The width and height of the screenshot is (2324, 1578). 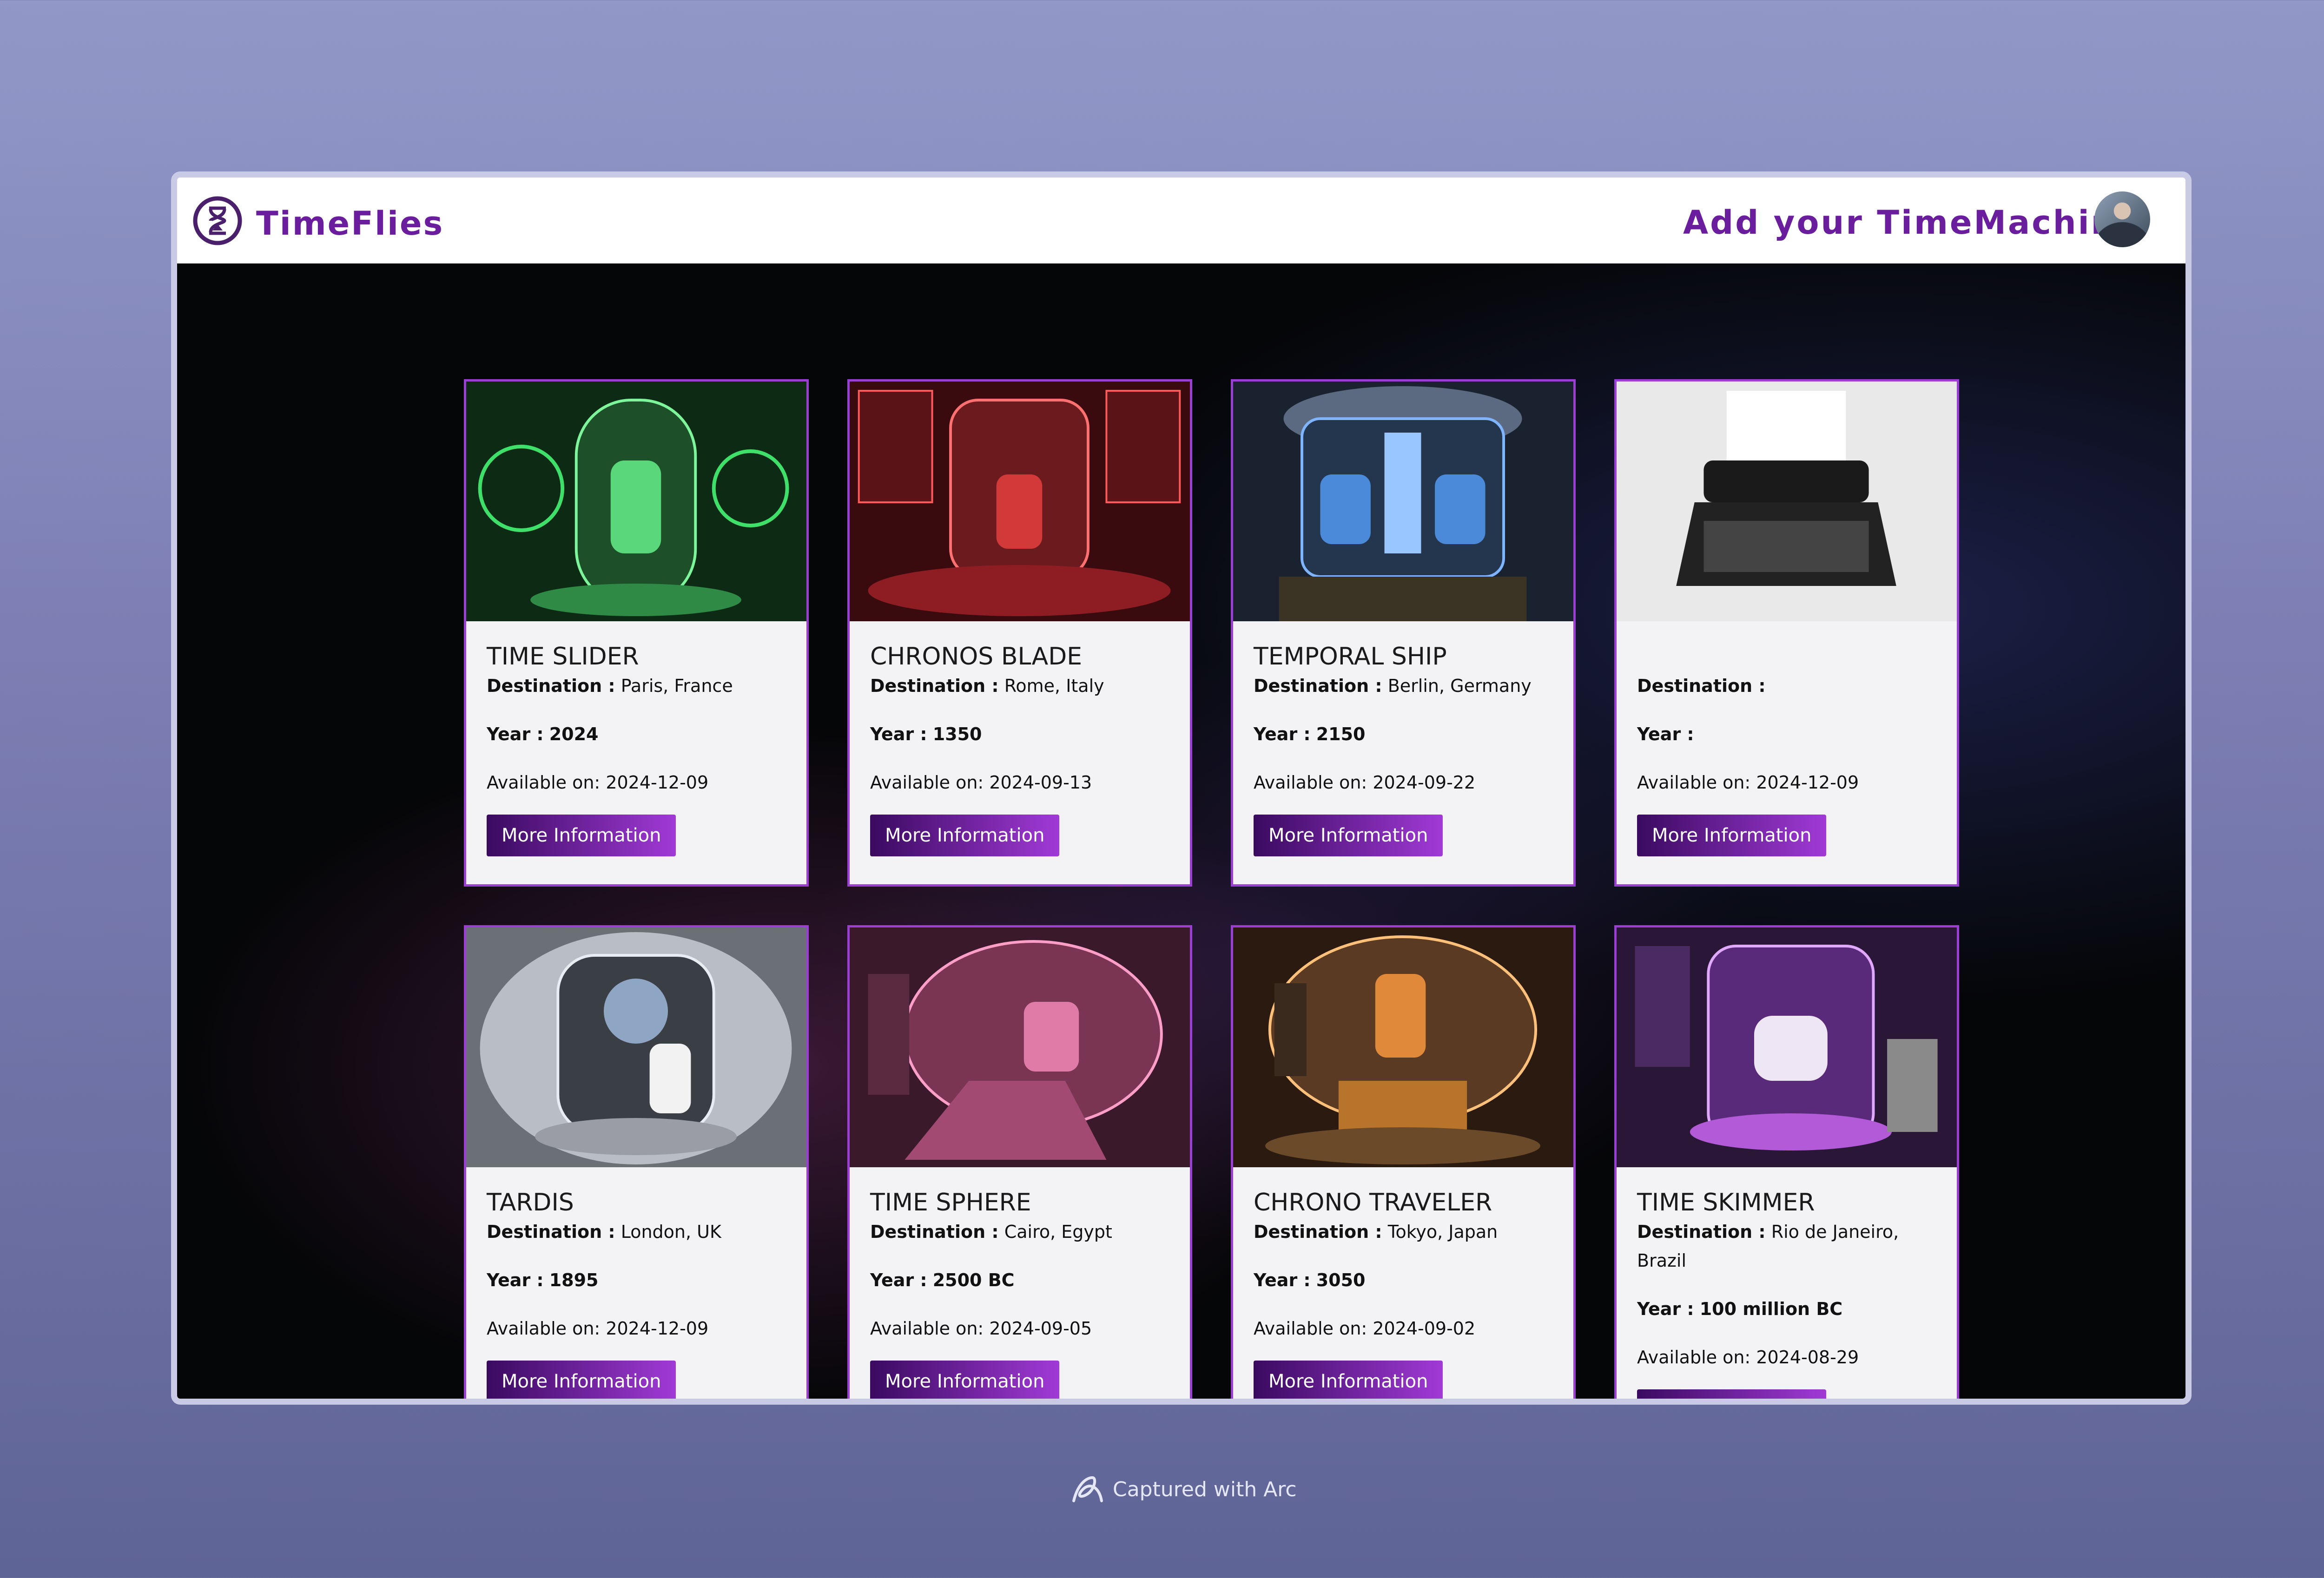 I want to click on footer-text: Captured with Arc, so click(x=1205, y=1489).